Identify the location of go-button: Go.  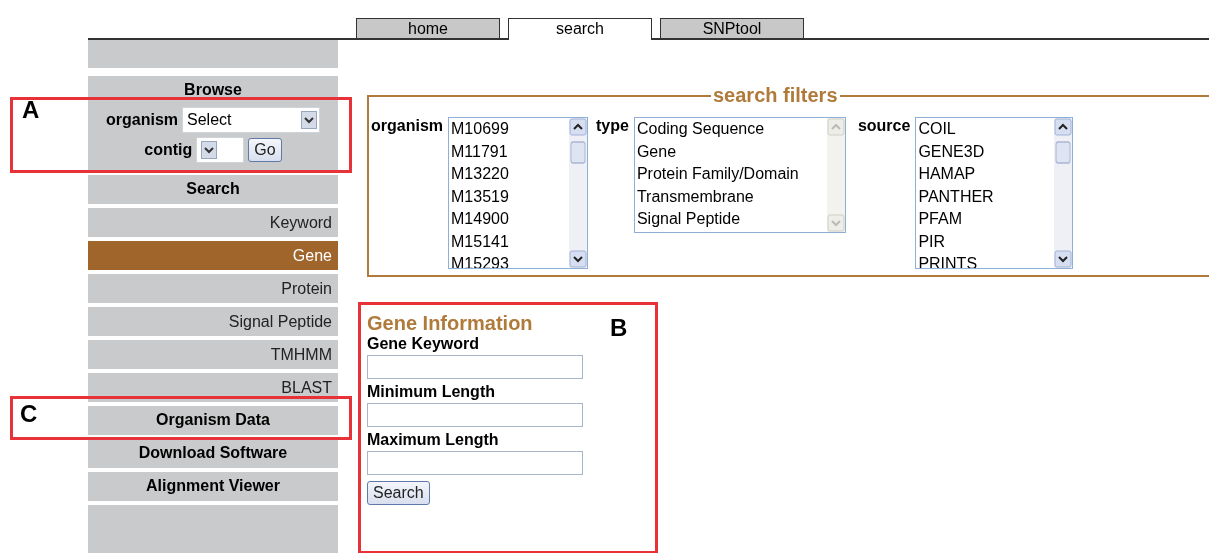
(265, 150).